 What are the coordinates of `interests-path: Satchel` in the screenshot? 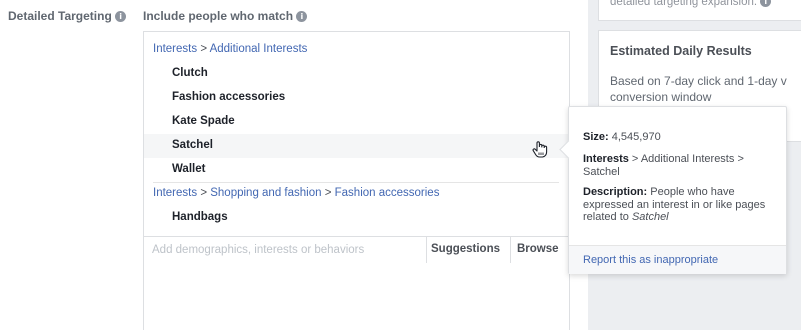 It's located at (601, 171).